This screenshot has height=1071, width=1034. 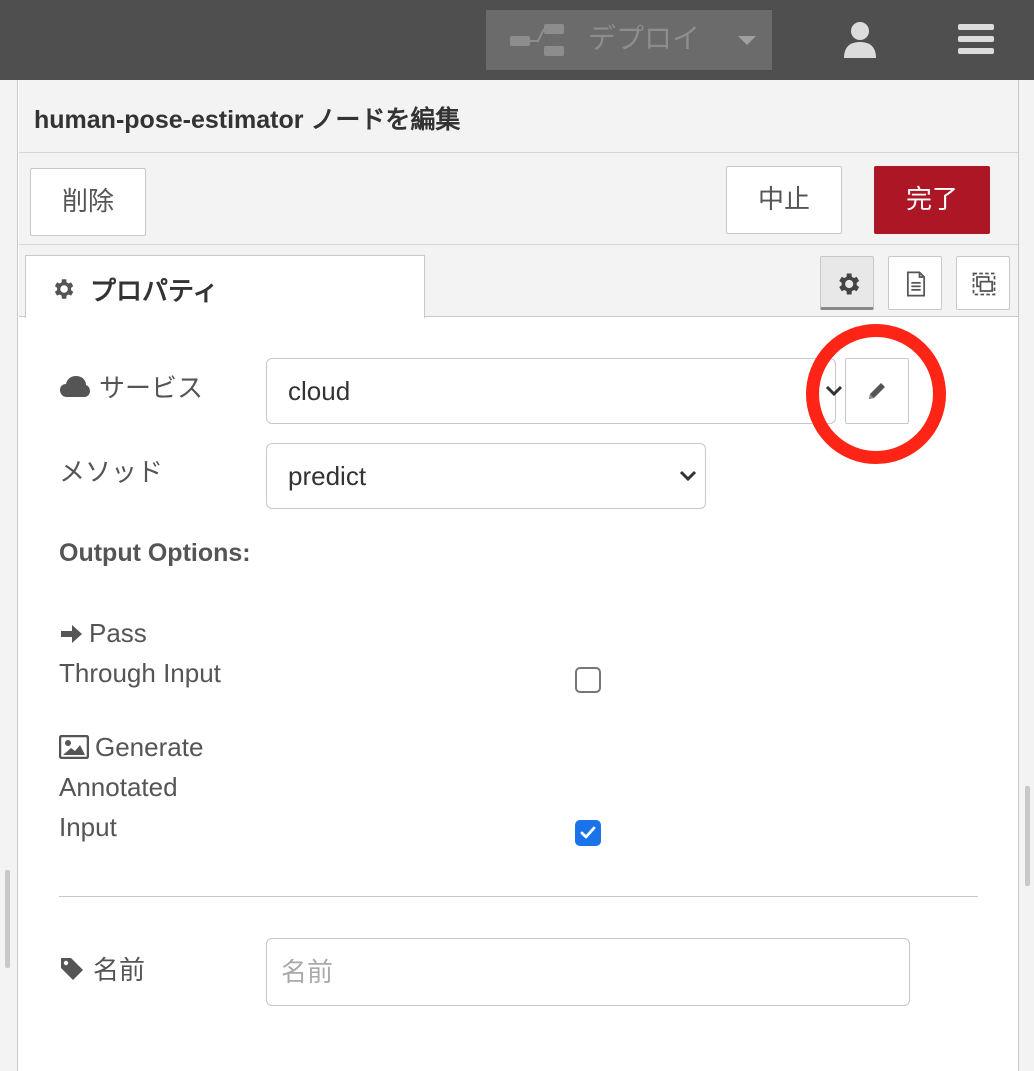 What do you see at coordinates (88, 202) in the screenshot?
I see `delete-button: 削除` at bounding box center [88, 202].